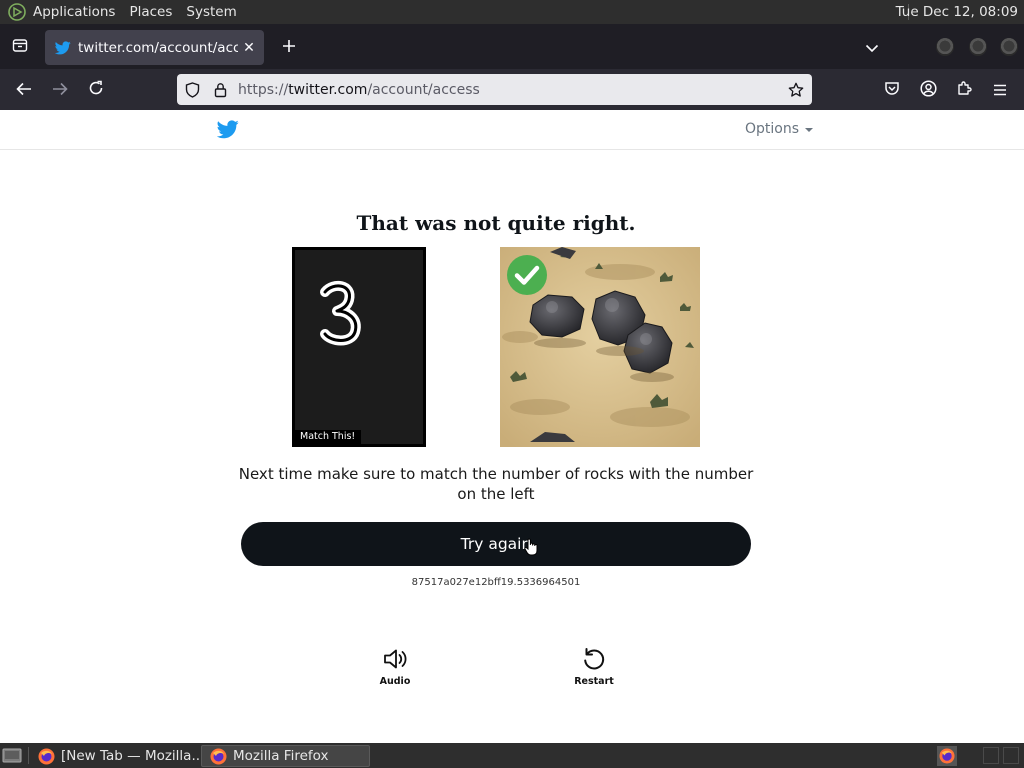 The height and width of the screenshot is (768, 1024). I want to click on pocket-button, so click(892, 90).